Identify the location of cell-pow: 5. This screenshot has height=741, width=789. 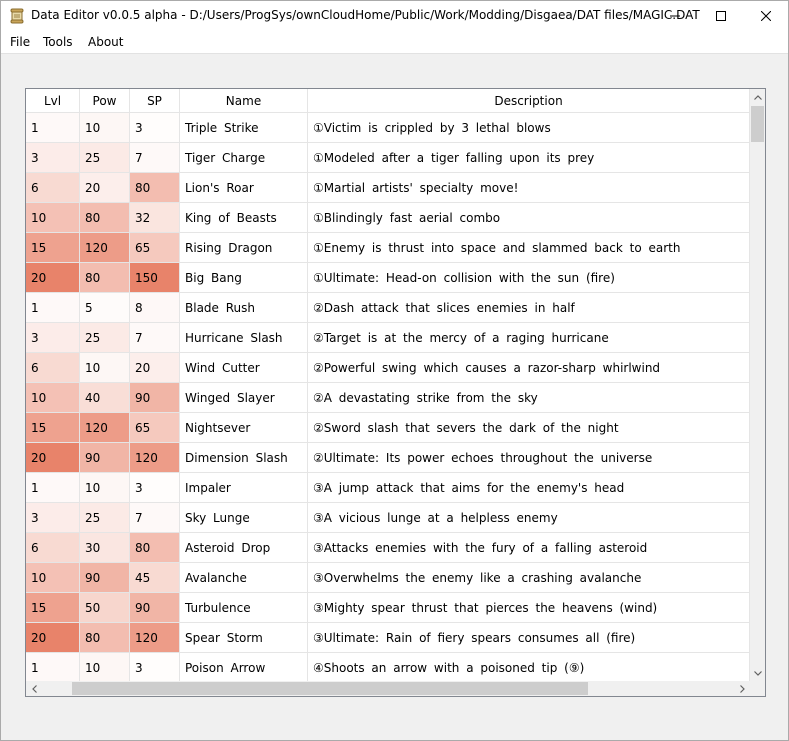
(105, 308).